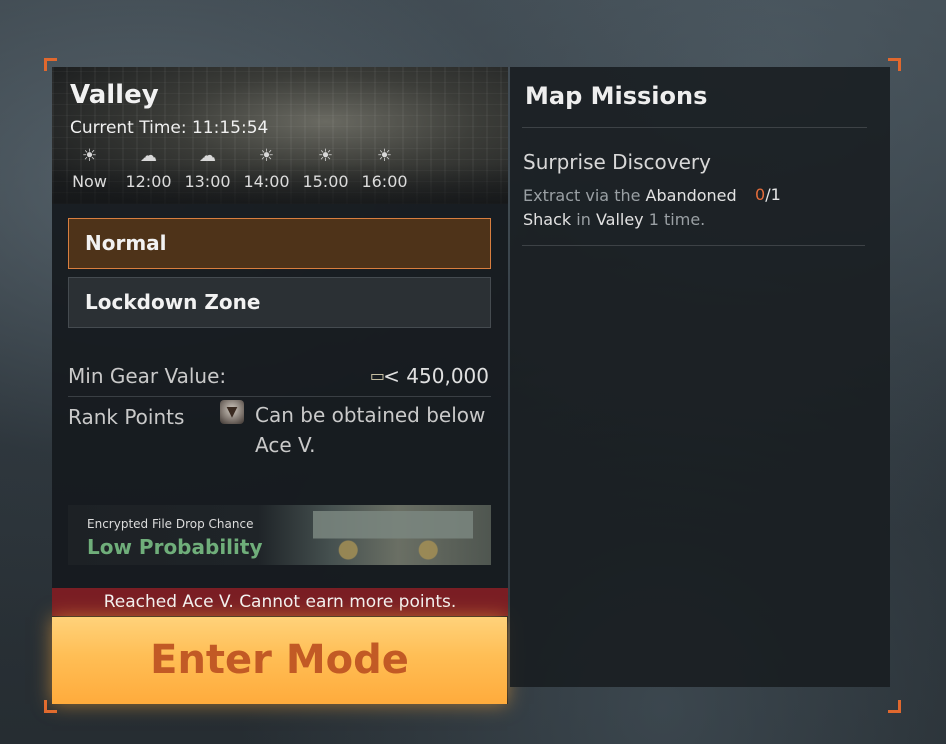  Describe the element at coordinates (279, 660) in the screenshot. I see `enter-mode-button: Enter Mode` at that location.